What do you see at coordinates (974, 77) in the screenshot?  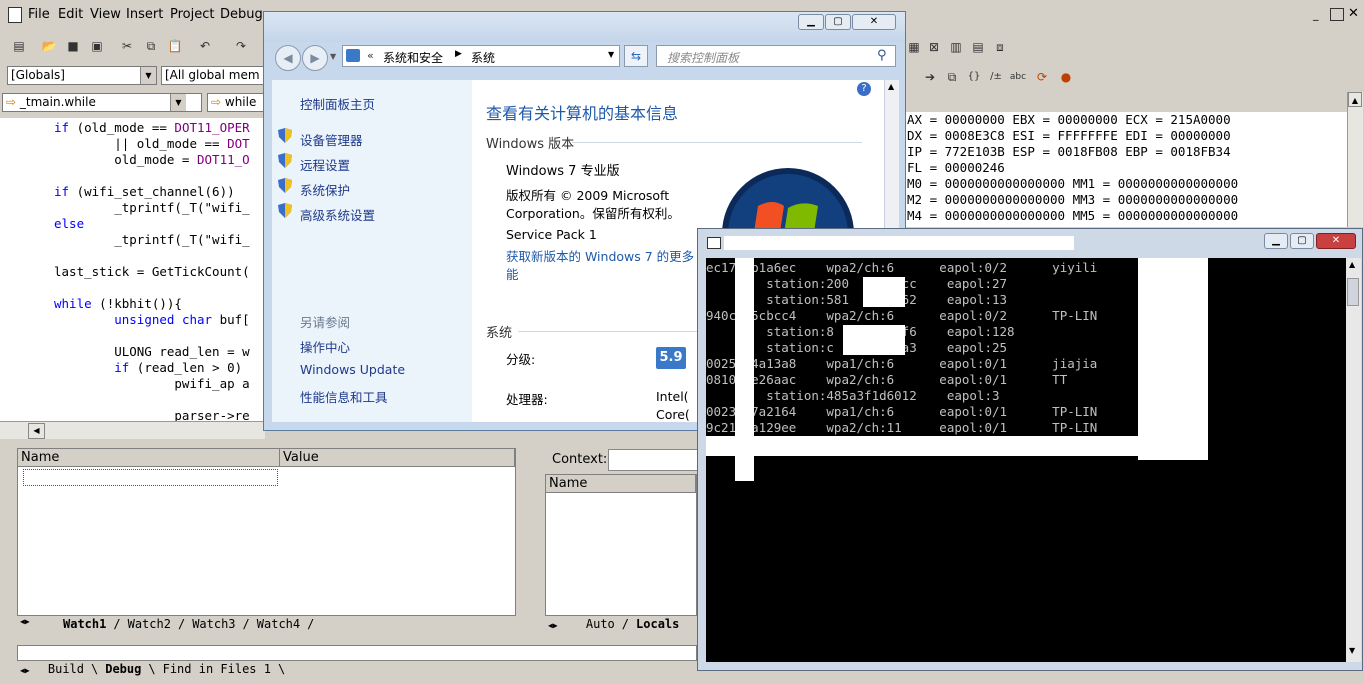 I see `quickwatch-icon: {}` at bounding box center [974, 77].